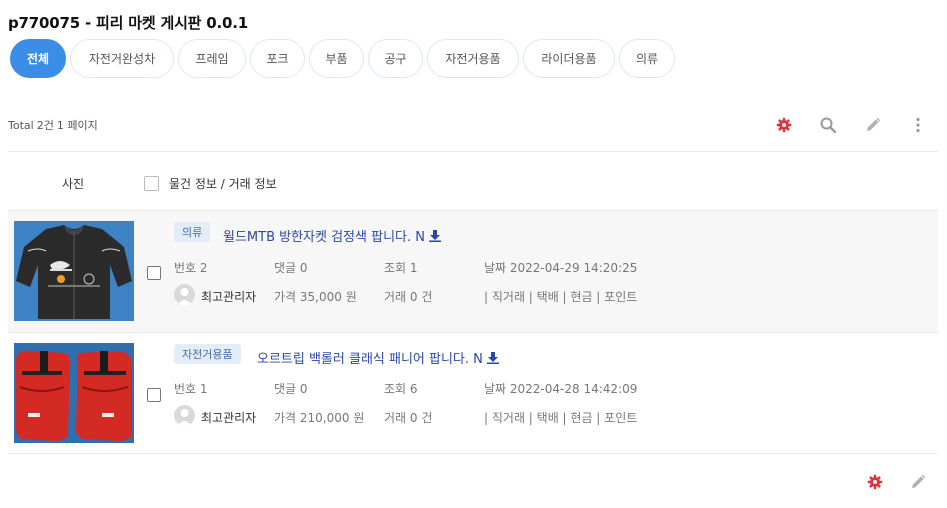 Image resolution: width=947 pixels, height=508 pixels. I want to click on item-price: 가격 210,000 원, so click(319, 418).